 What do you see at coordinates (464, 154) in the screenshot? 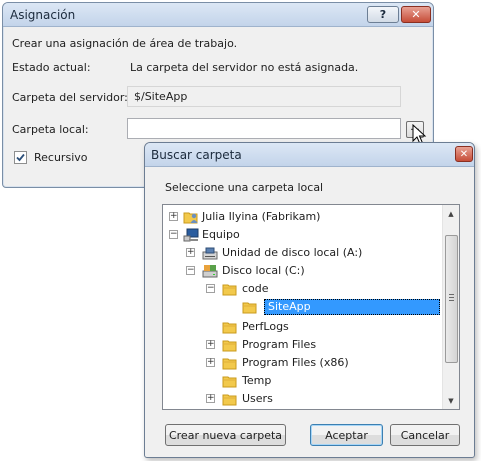
I see `browse-close-button: ✕` at bounding box center [464, 154].